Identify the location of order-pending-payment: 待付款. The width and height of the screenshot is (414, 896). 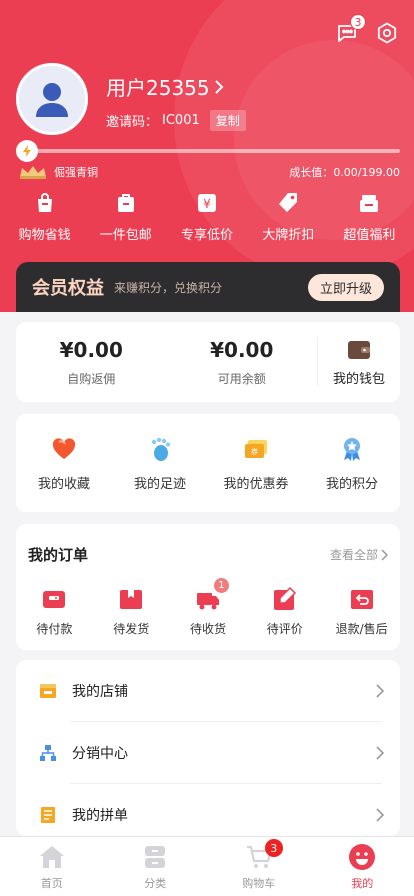
(54, 611).